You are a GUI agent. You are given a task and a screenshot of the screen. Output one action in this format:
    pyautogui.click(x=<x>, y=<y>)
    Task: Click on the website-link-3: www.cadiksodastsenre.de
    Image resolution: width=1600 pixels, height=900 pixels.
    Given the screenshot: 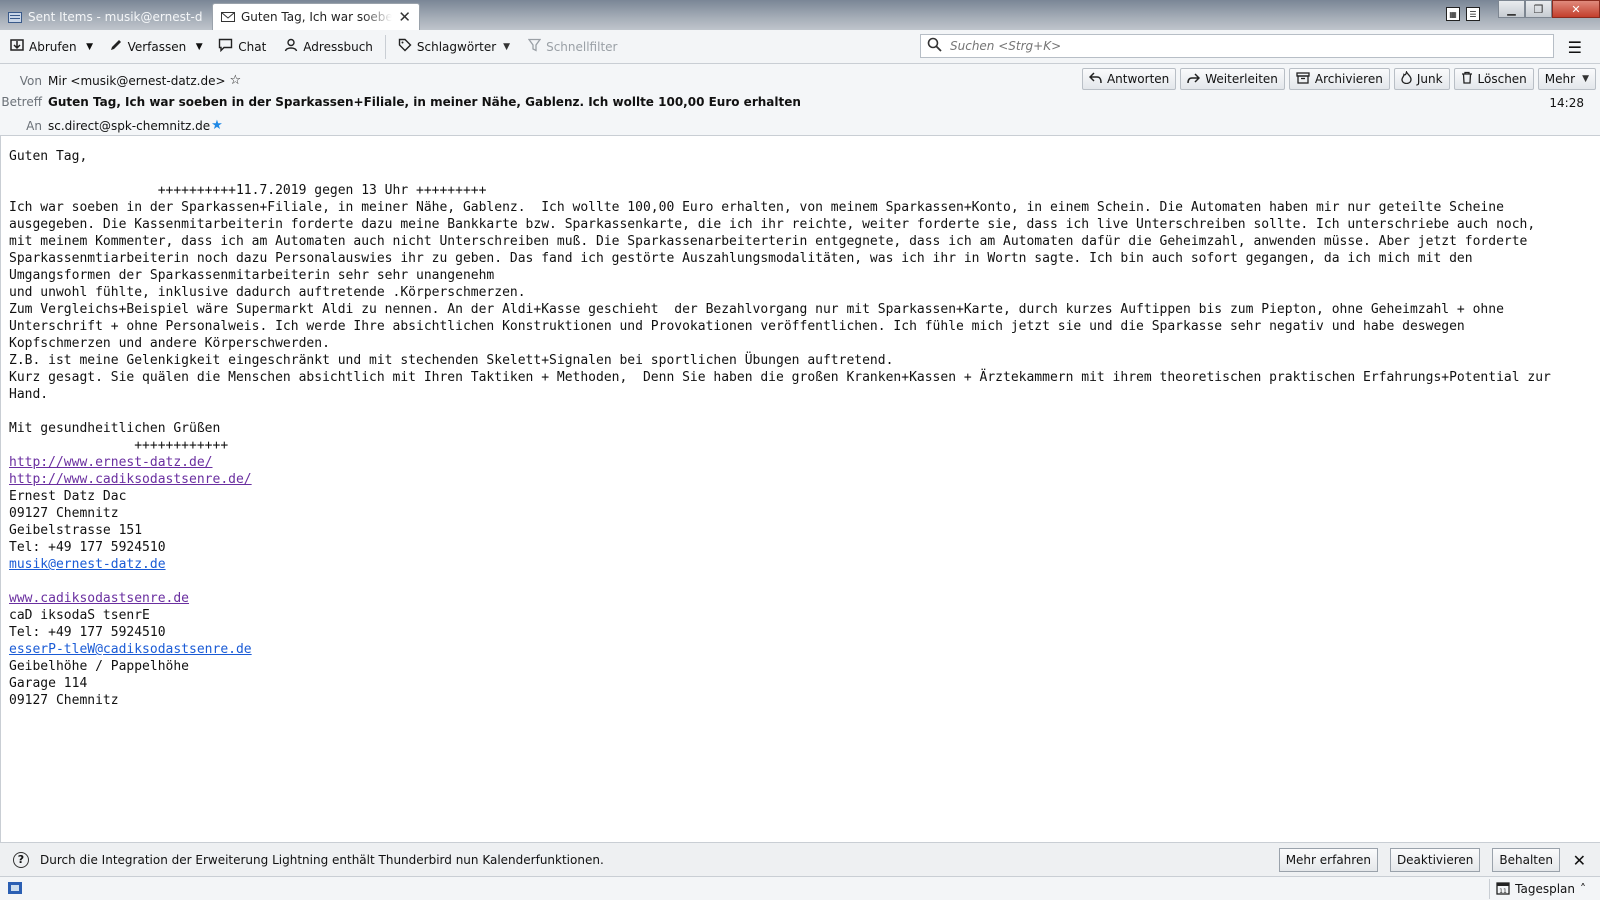 What is the action you would take?
    pyautogui.click(x=99, y=598)
    